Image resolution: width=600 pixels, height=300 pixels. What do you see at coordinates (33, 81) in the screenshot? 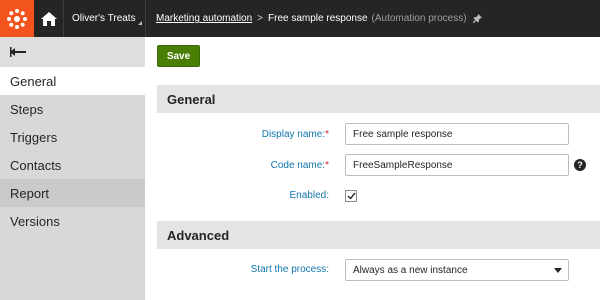
I see `sidebar-item-label: General` at bounding box center [33, 81].